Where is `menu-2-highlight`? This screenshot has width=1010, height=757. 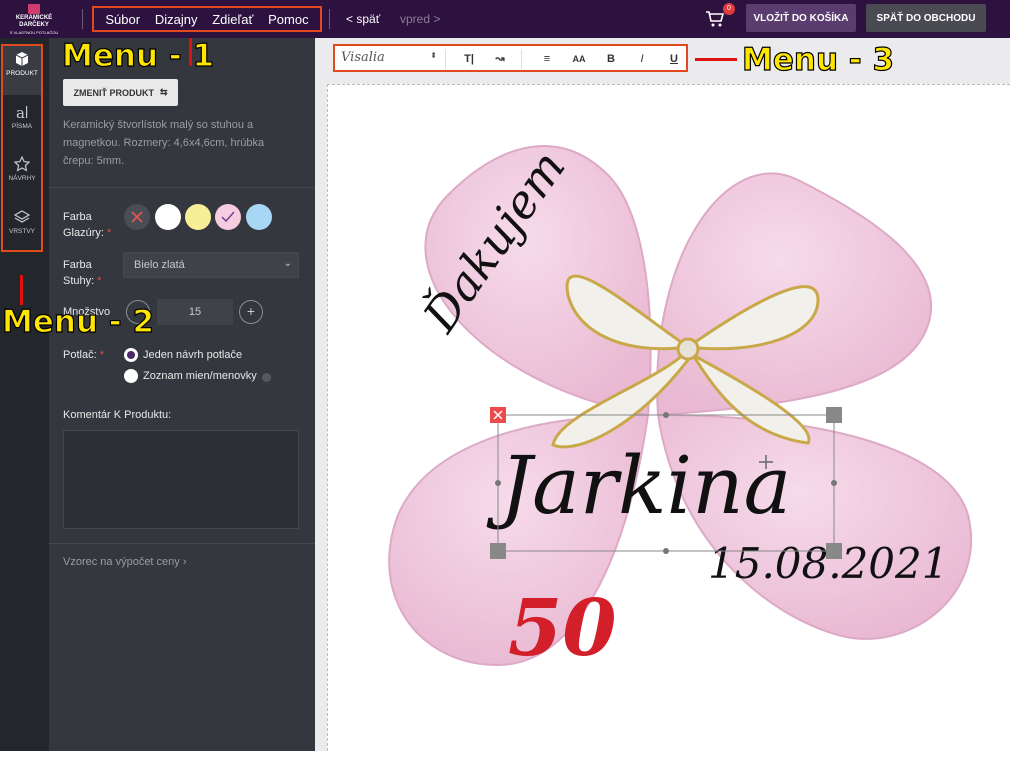
menu-2-highlight is located at coordinates (22, 148).